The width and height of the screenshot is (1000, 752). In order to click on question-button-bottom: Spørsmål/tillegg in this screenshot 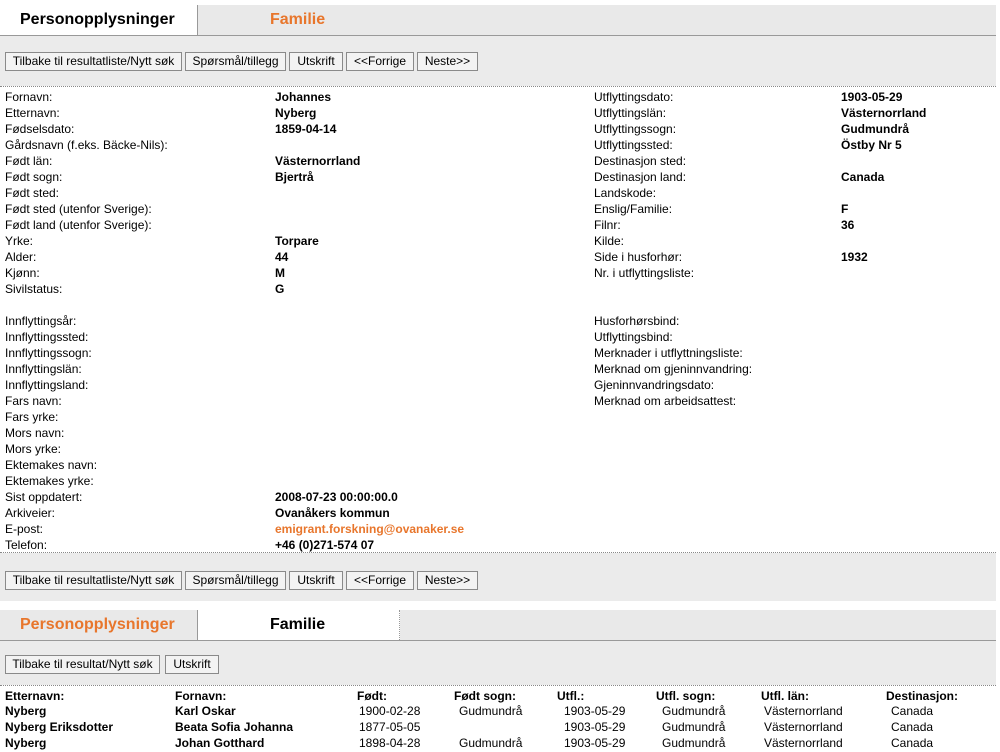, I will do `click(235, 580)`.